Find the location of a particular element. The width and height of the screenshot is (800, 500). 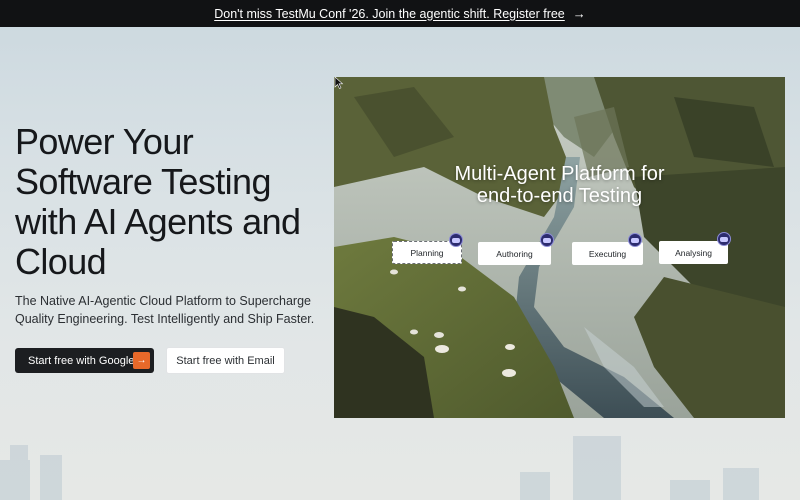

panel-title-line-2: end-to-end Testing is located at coordinates (559, 196).